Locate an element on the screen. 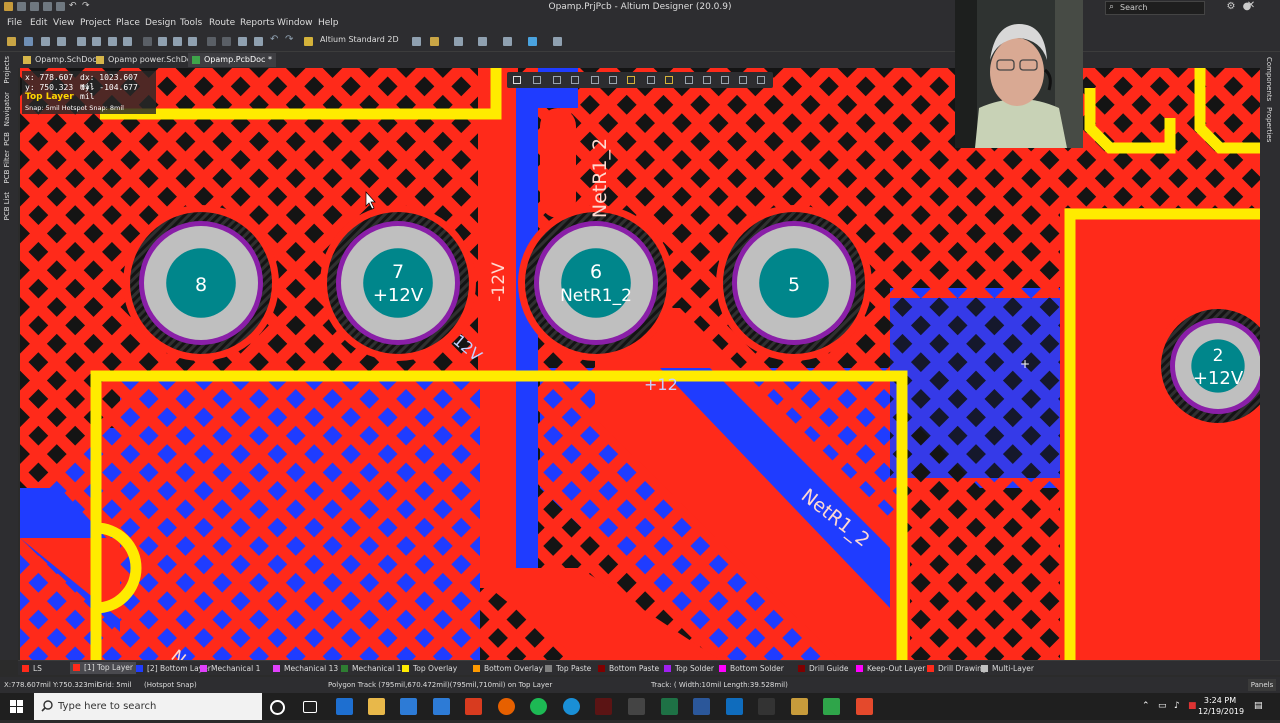  menu-reports: Reports is located at coordinates (257, 23).